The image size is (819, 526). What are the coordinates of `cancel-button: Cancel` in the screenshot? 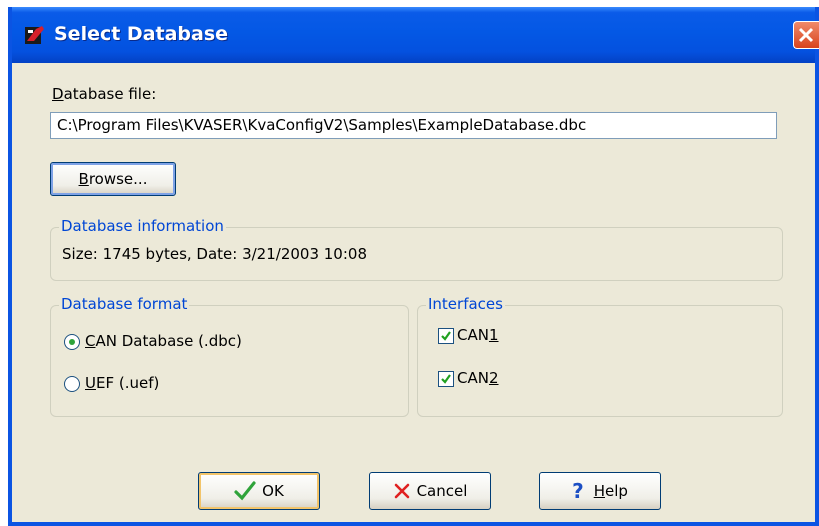 It's located at (430, 491).